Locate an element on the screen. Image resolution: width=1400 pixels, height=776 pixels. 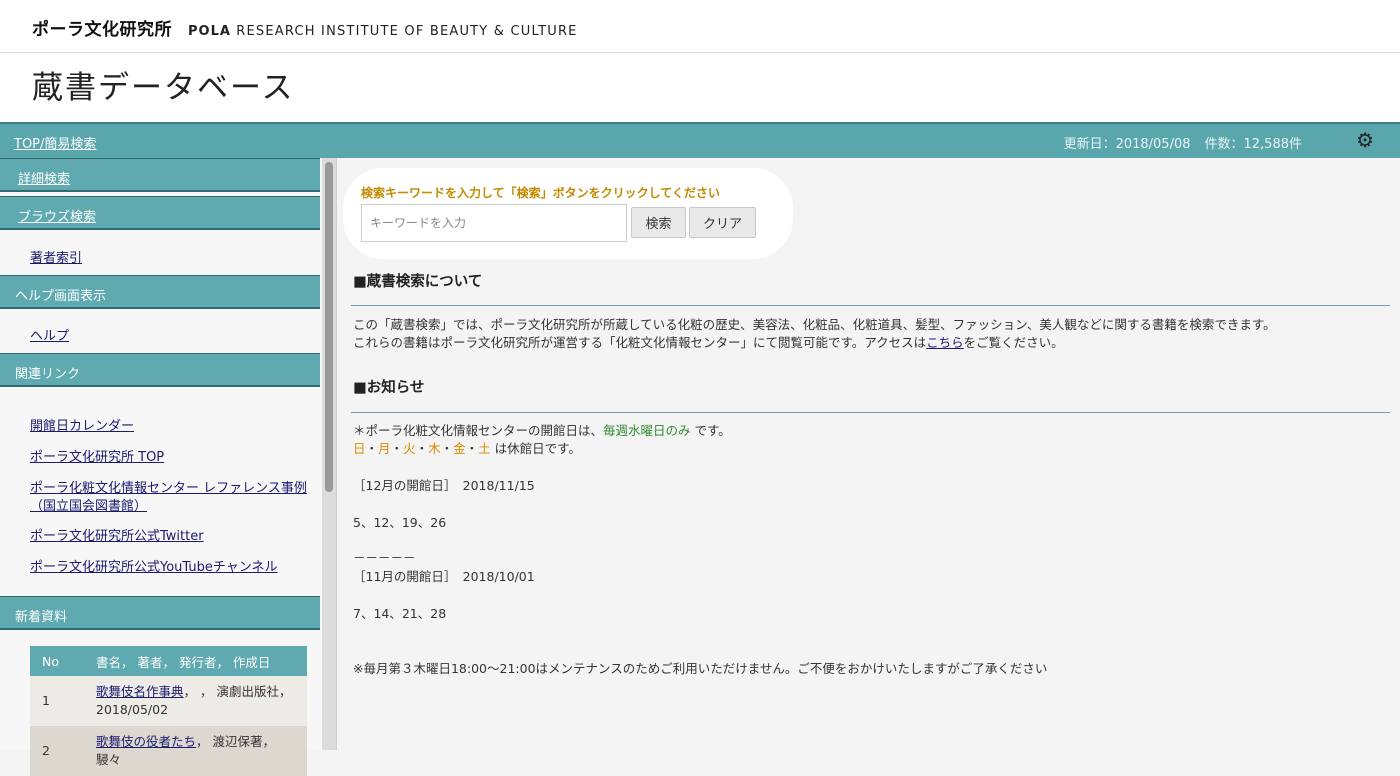
nov-open-days: 7、14、21、28 is located at coordinates (400, 613).